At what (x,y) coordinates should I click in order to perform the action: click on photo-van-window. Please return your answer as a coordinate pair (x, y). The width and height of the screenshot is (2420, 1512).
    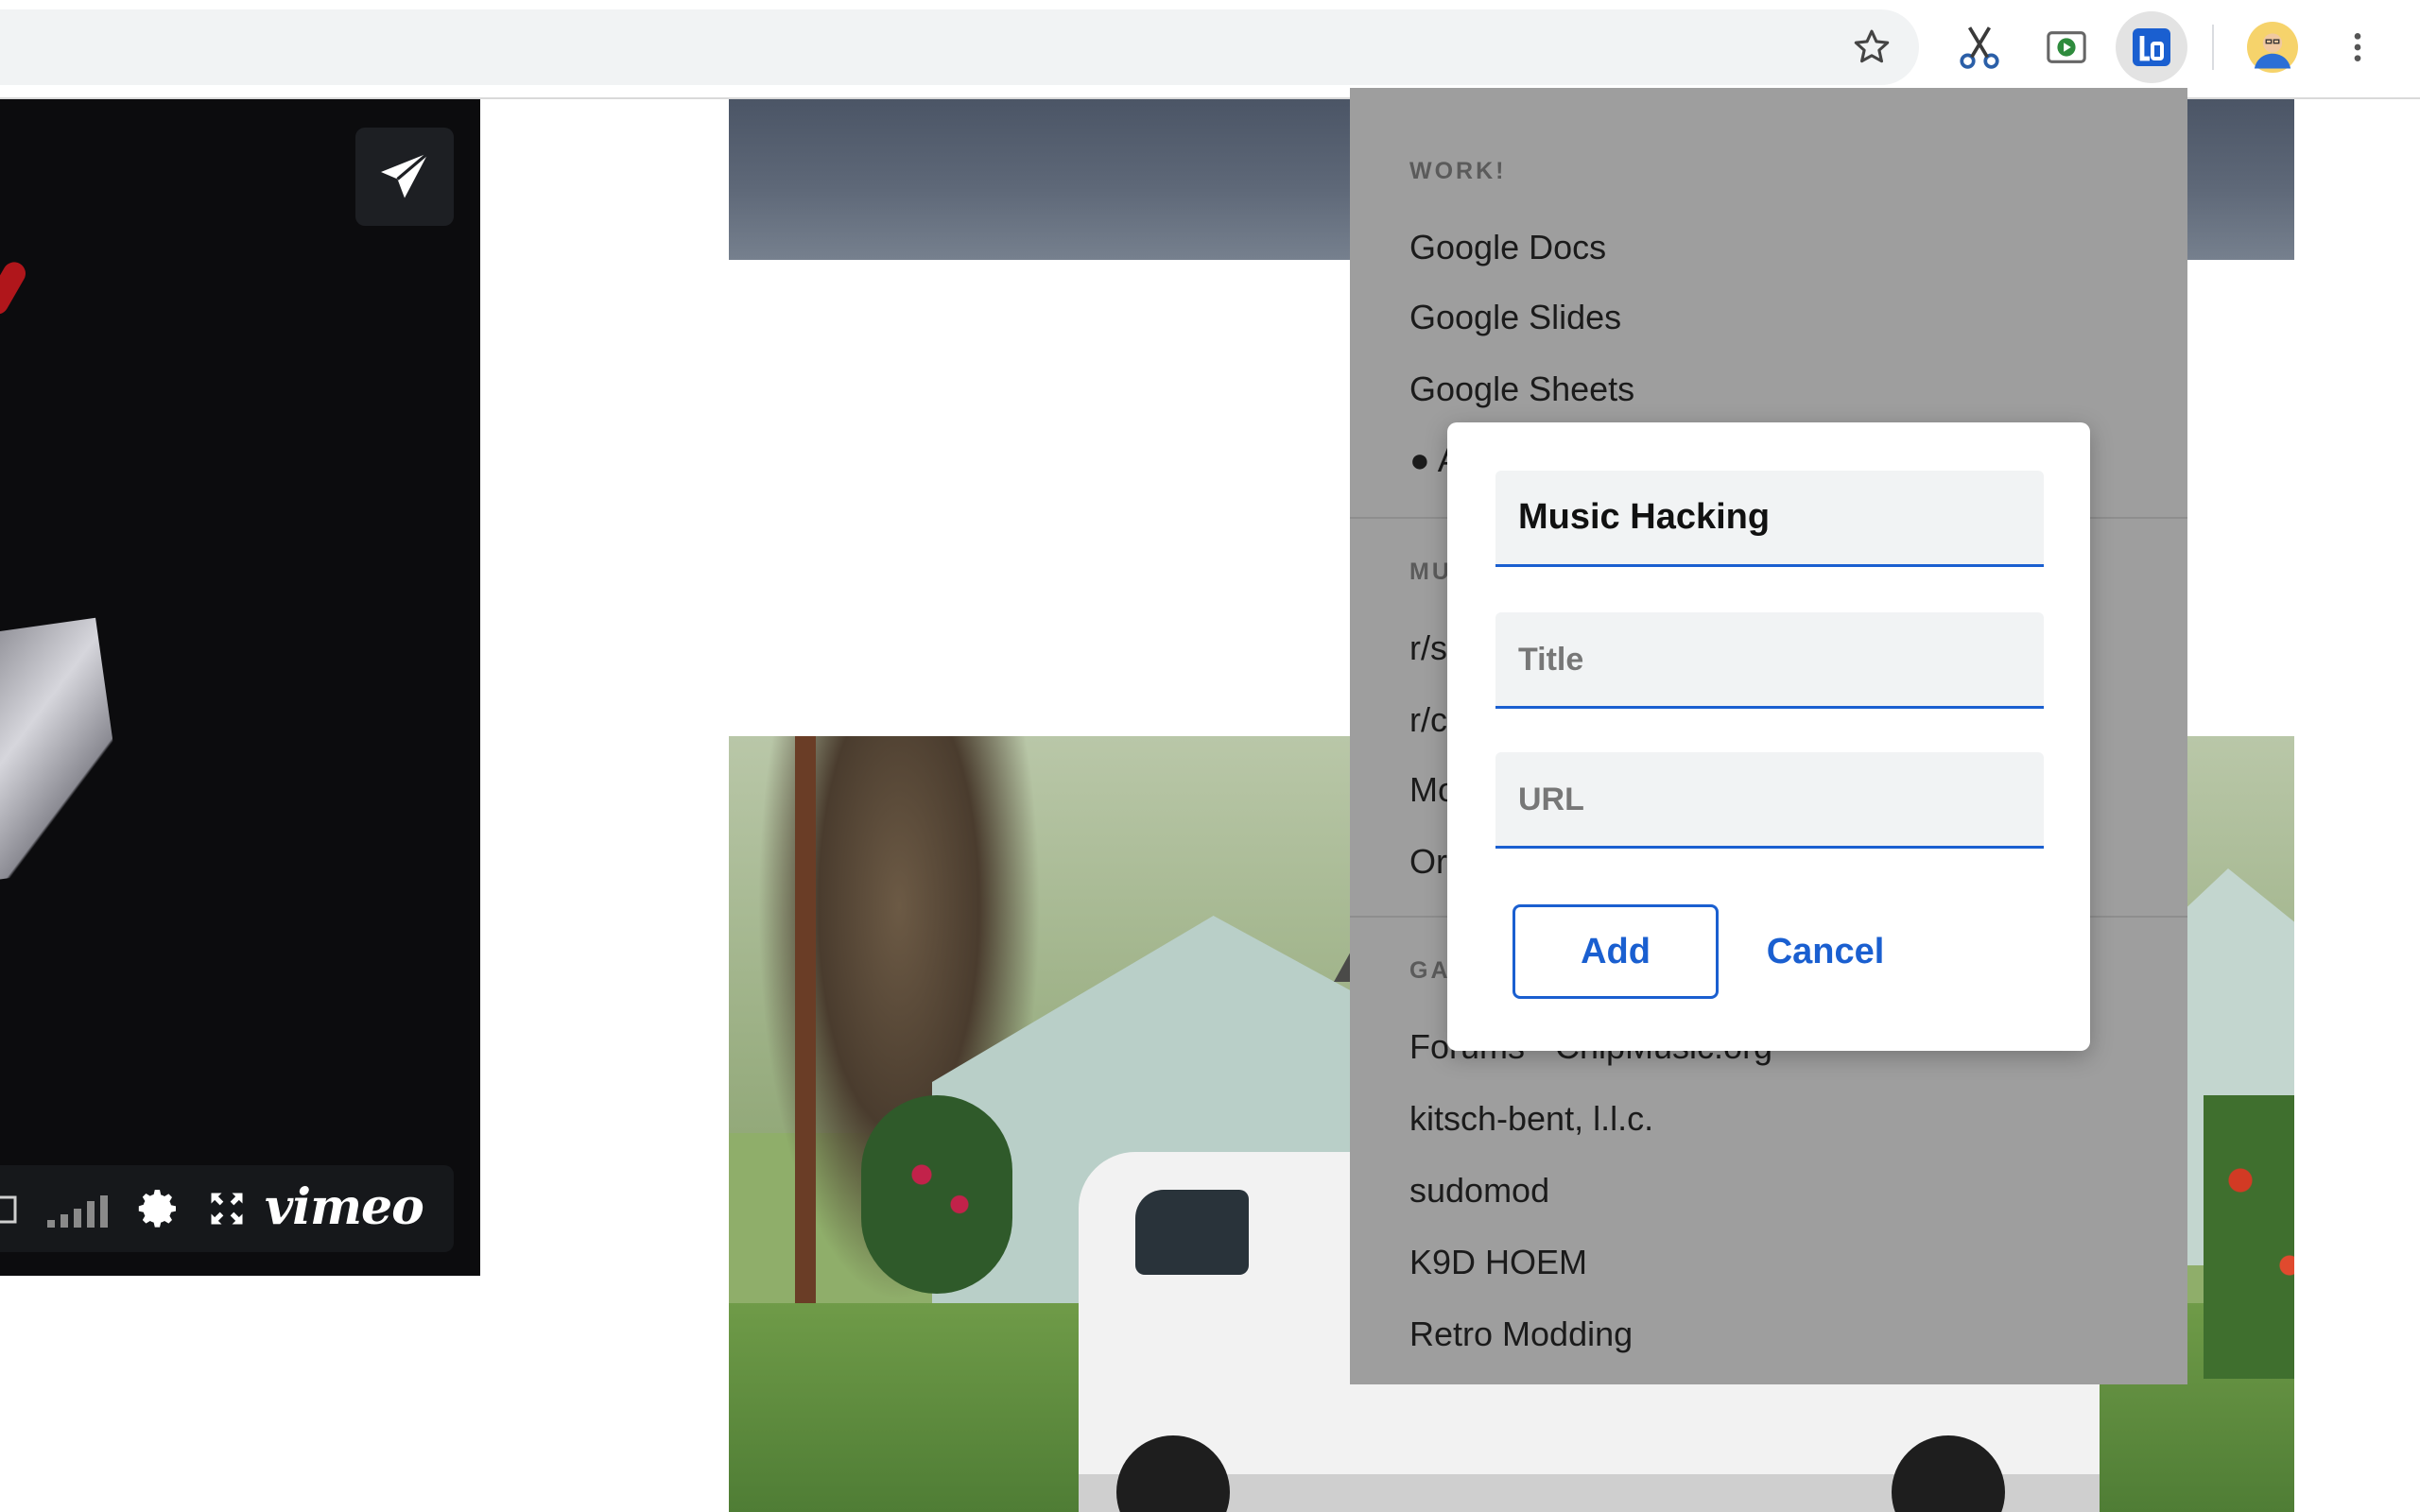
    Looking at the image, I should click on (1192, 1232).